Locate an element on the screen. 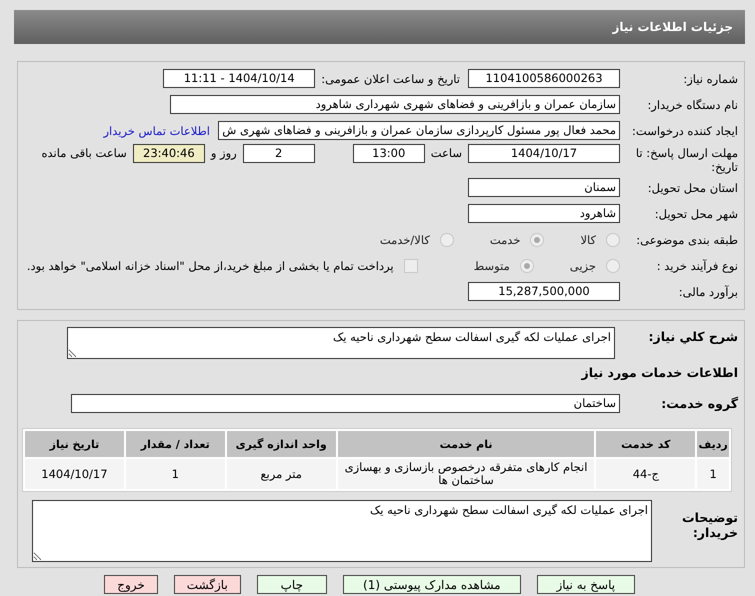 This screenshot has height=596, width=755. buyer-org-field: سازمان عمران و بازافرینی و فضاهای شهری شهرداری شاهرود is located at coordinates (395, 104).